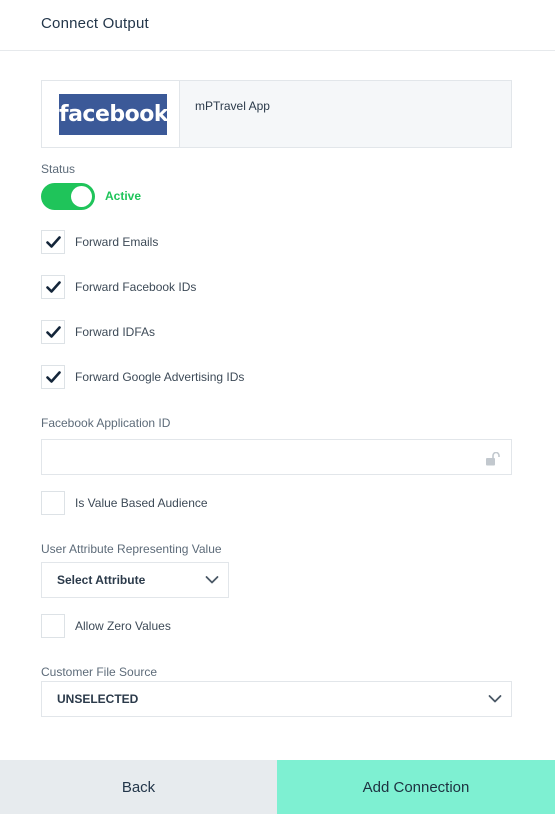 This screenshot has width=555, height=814. I want to click on app-id-input, so click(276, 457).